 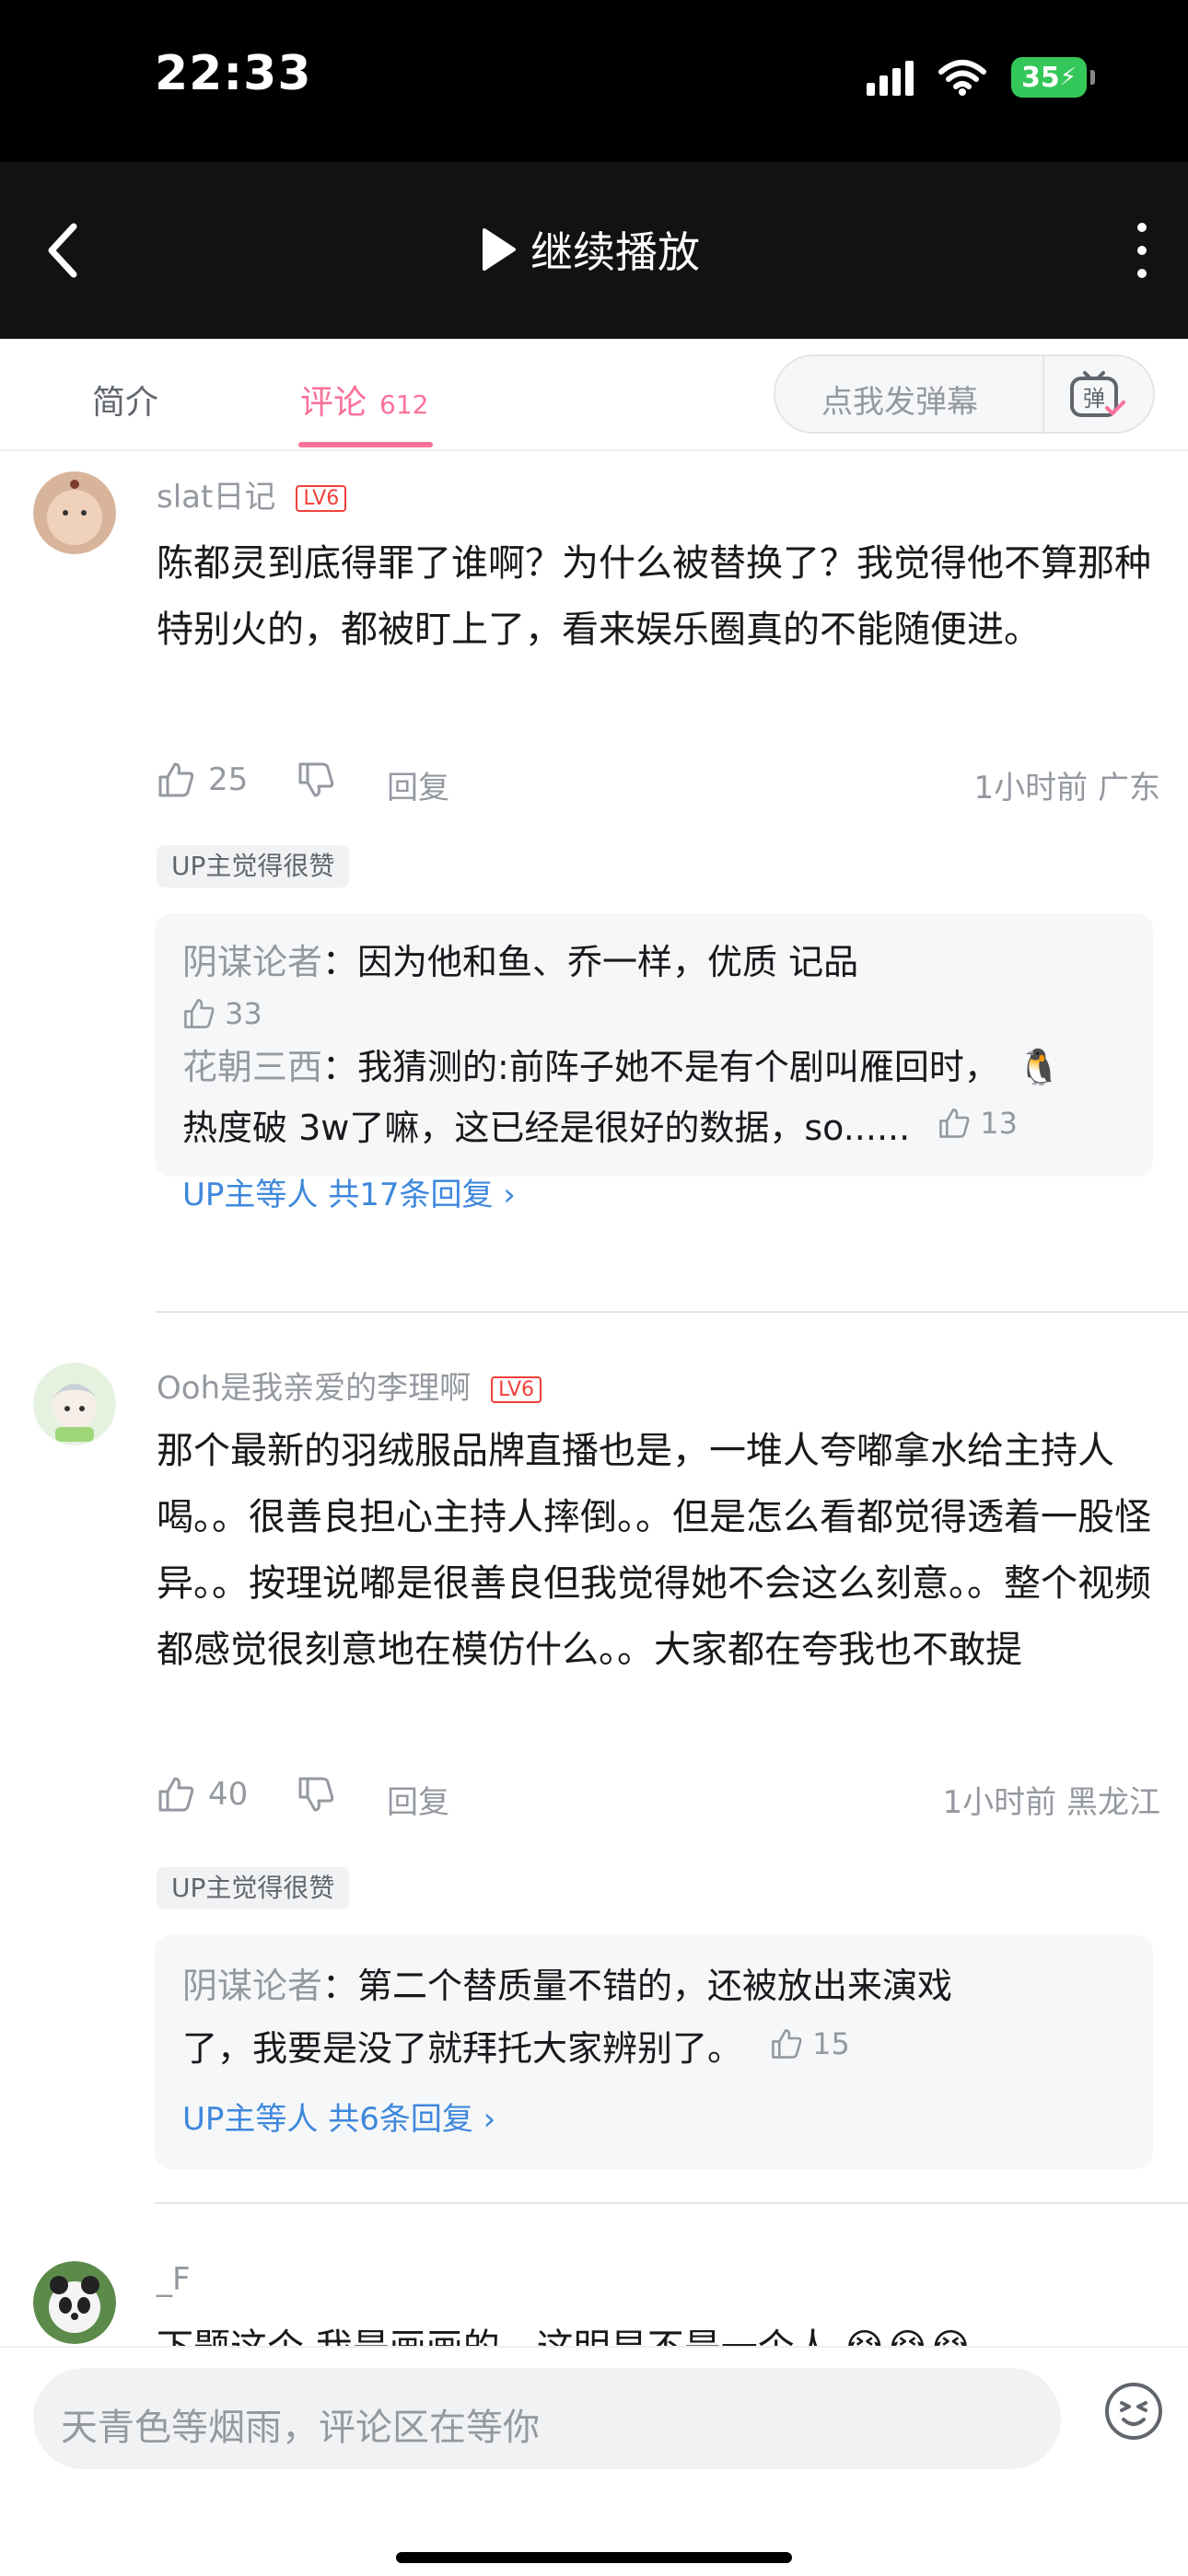 What do you see at coordinates (658, 1797) in the screenshot?
I see `comment-actions: 40 回复 1小时前 黑龙江` at bounding box center [658, 1797].